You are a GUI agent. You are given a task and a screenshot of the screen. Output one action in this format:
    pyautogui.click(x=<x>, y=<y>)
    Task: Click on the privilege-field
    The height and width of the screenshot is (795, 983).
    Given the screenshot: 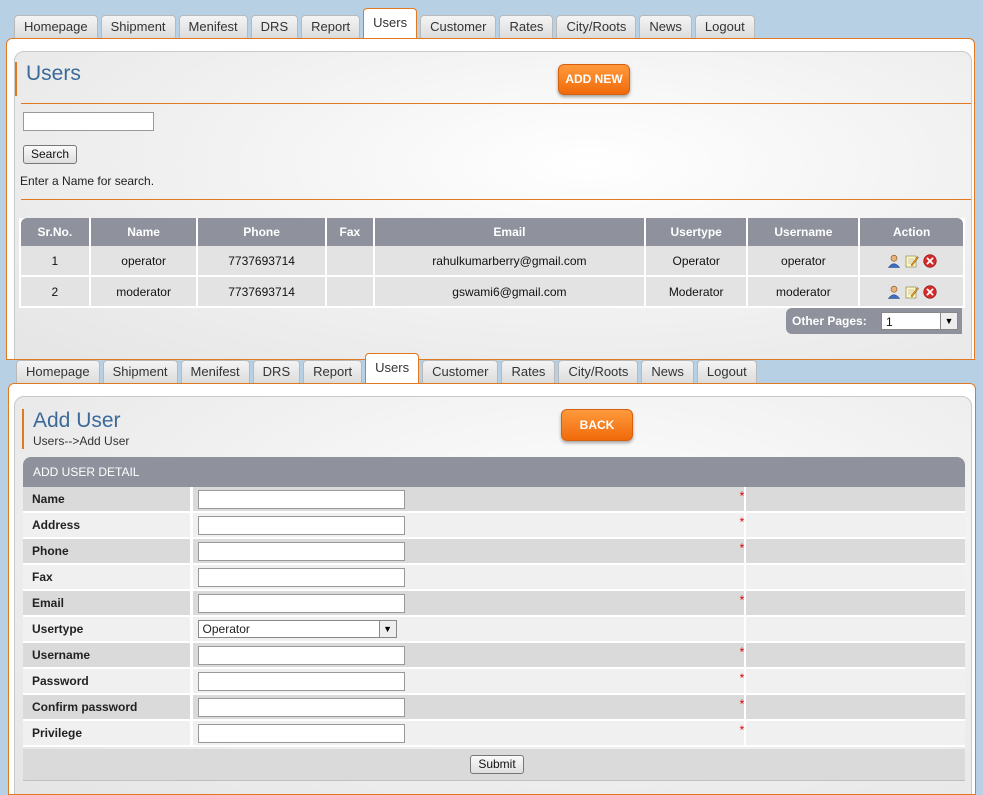 What is the action you would take?
    pyautogui.click(x=301, y=733)
    